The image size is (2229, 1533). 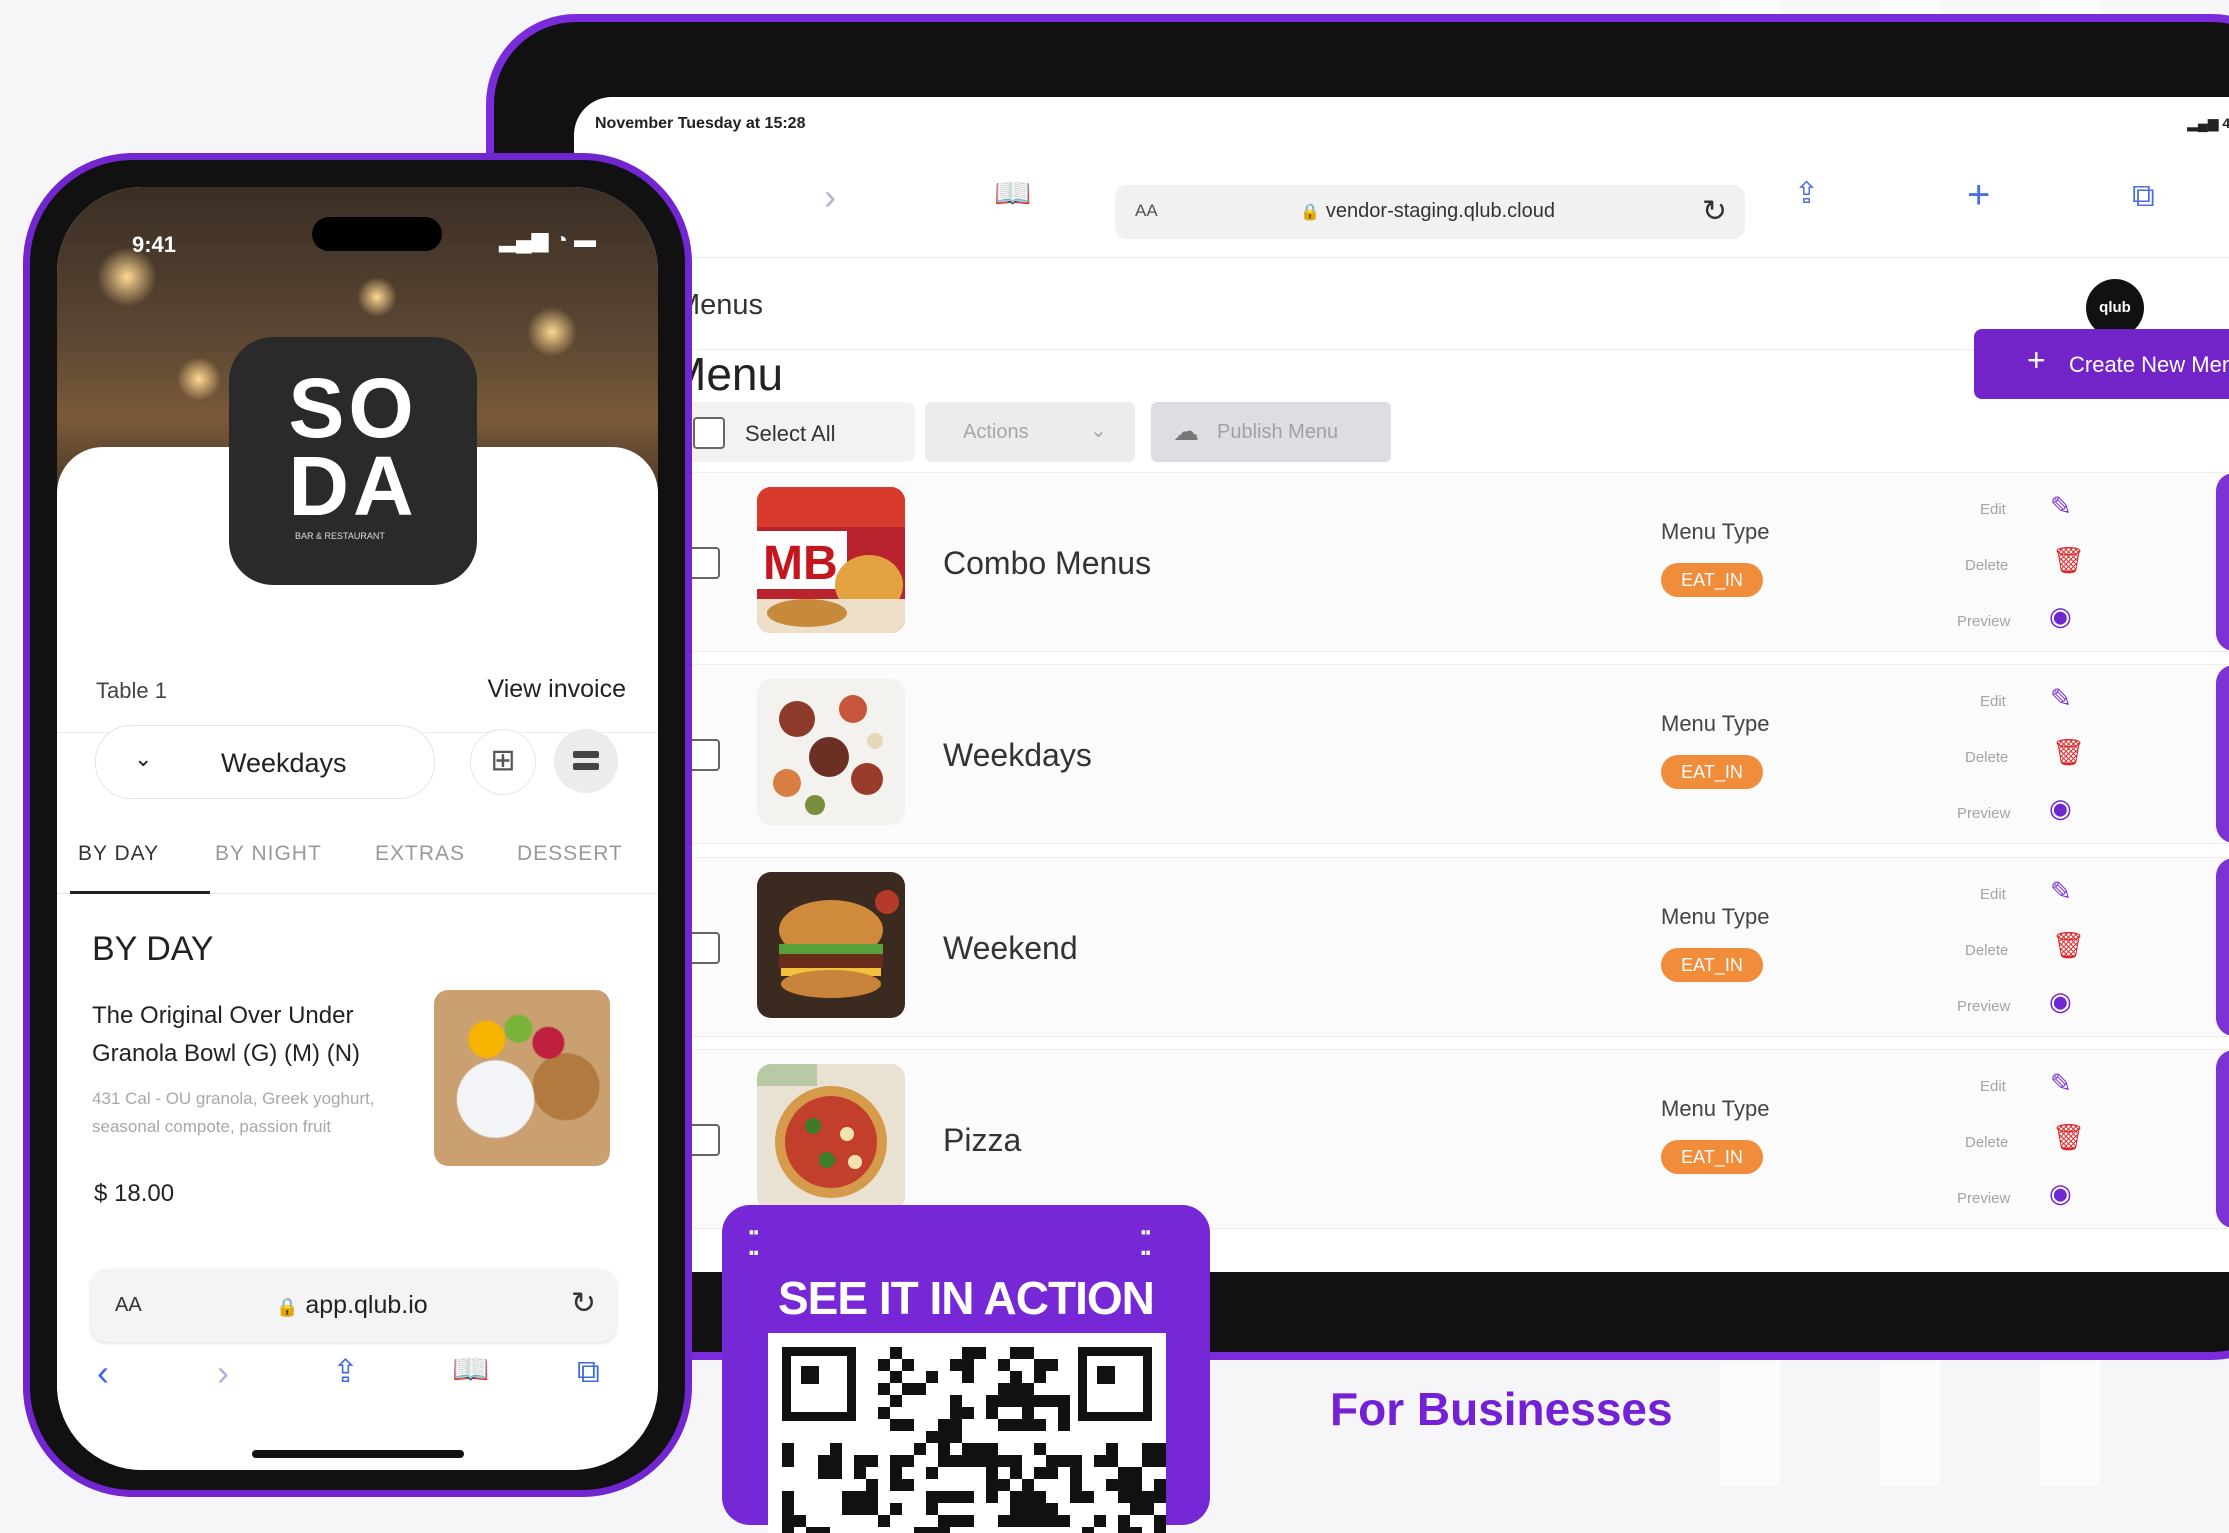 What do you see at coordinates (1271, 432) in the screenshot?
I see `publish-menu-button: ☁ Publish Menu` at bounding box center [1271, 432].